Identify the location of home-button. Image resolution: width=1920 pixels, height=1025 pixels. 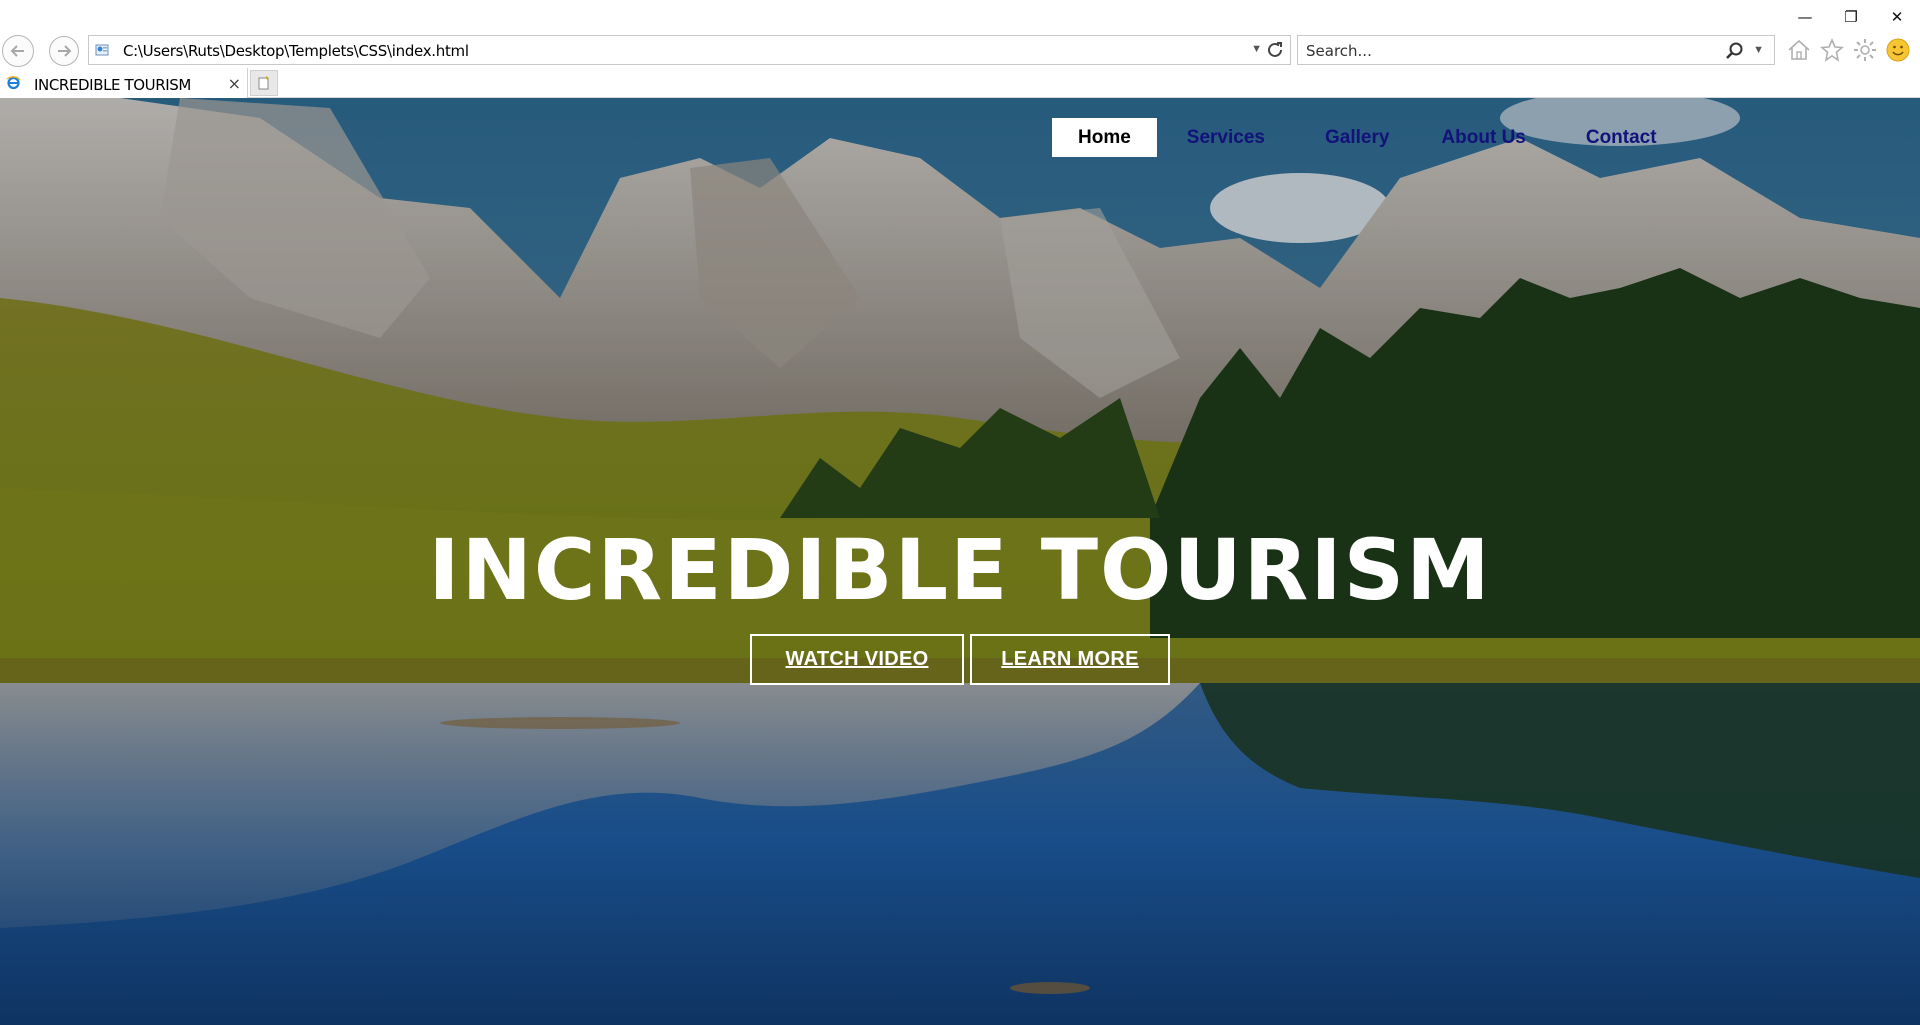
(1799, 50).